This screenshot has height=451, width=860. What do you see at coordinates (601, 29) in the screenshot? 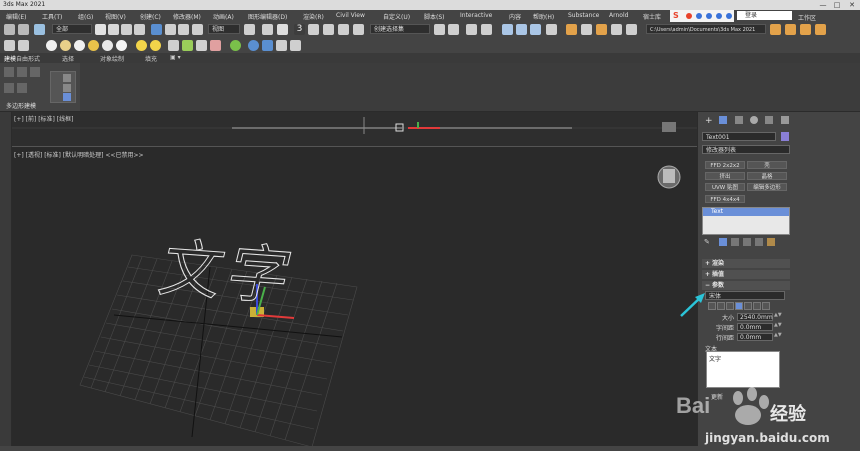
I see `render-production-icon` at bounding box center [601, 29].